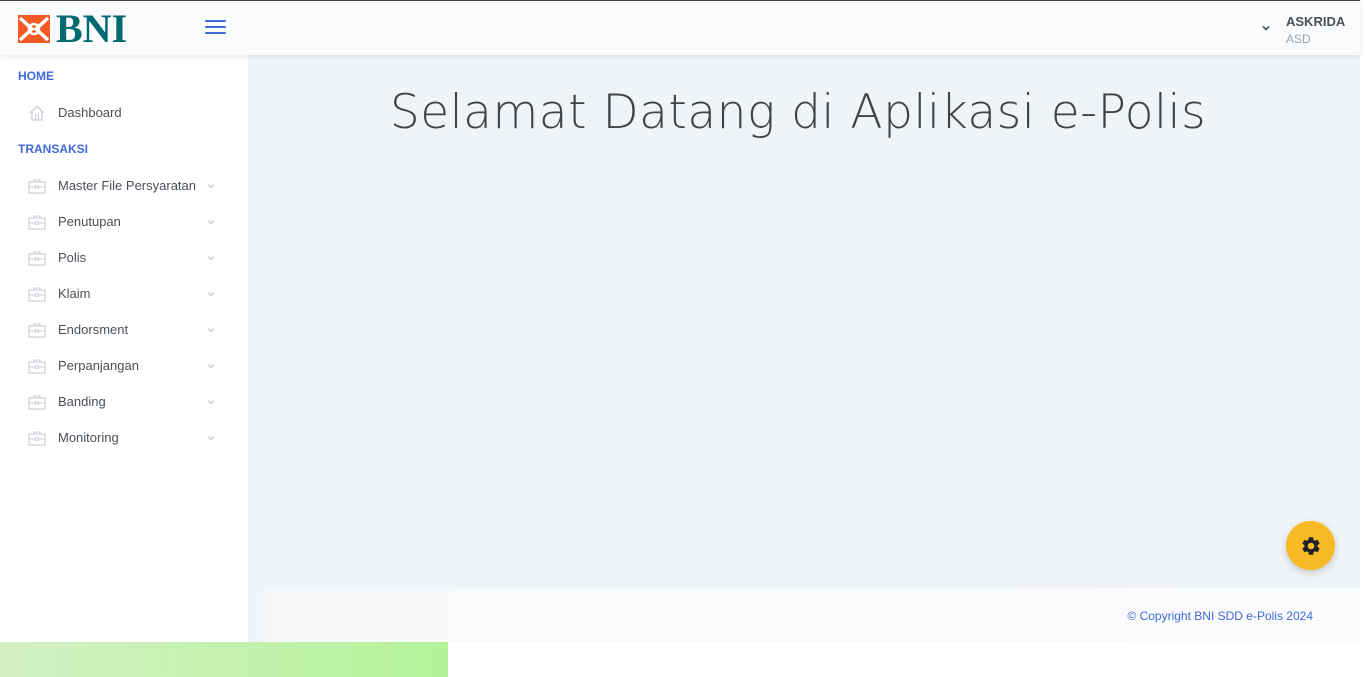 The height and width of the screenshot is (677, 1365). What do you see at coordinates (124, 258) in the screenshot?
I see `sidebar-item-polis: Polis` at bounding box center [124, 258].